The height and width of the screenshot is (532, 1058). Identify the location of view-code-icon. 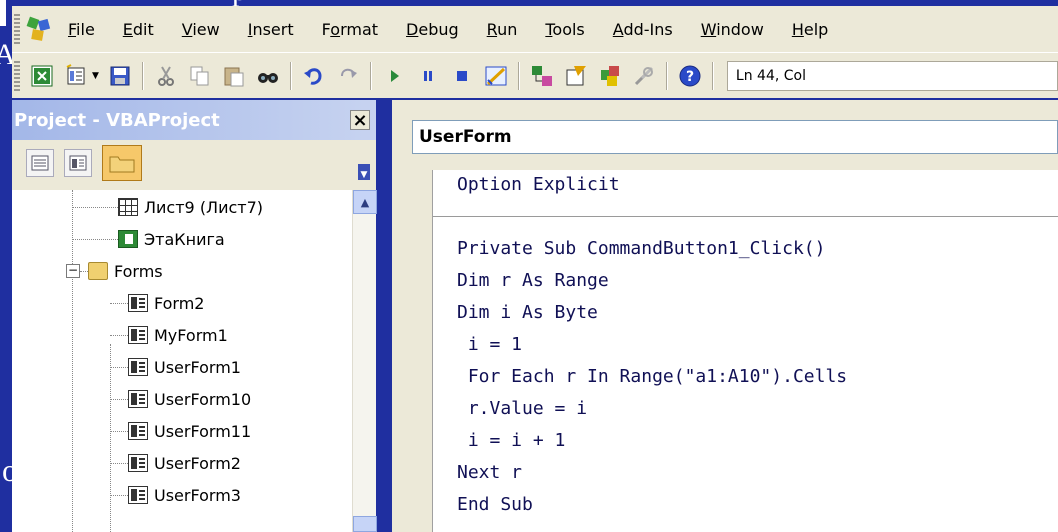
(40, 163).